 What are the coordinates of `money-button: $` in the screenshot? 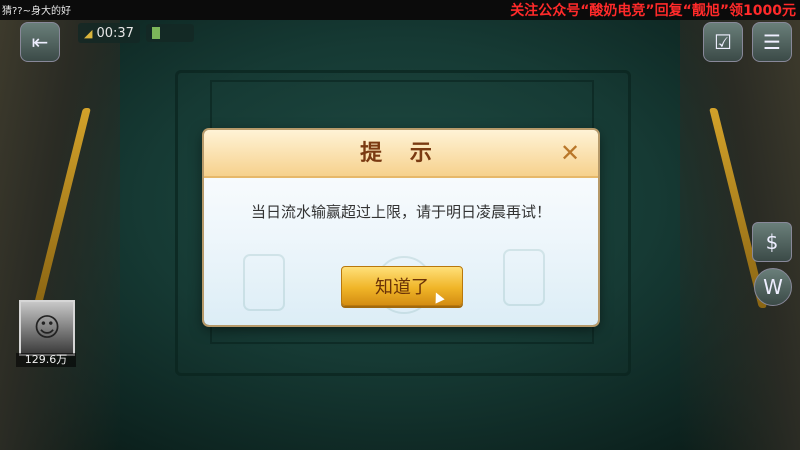 It's located at (772, 242).